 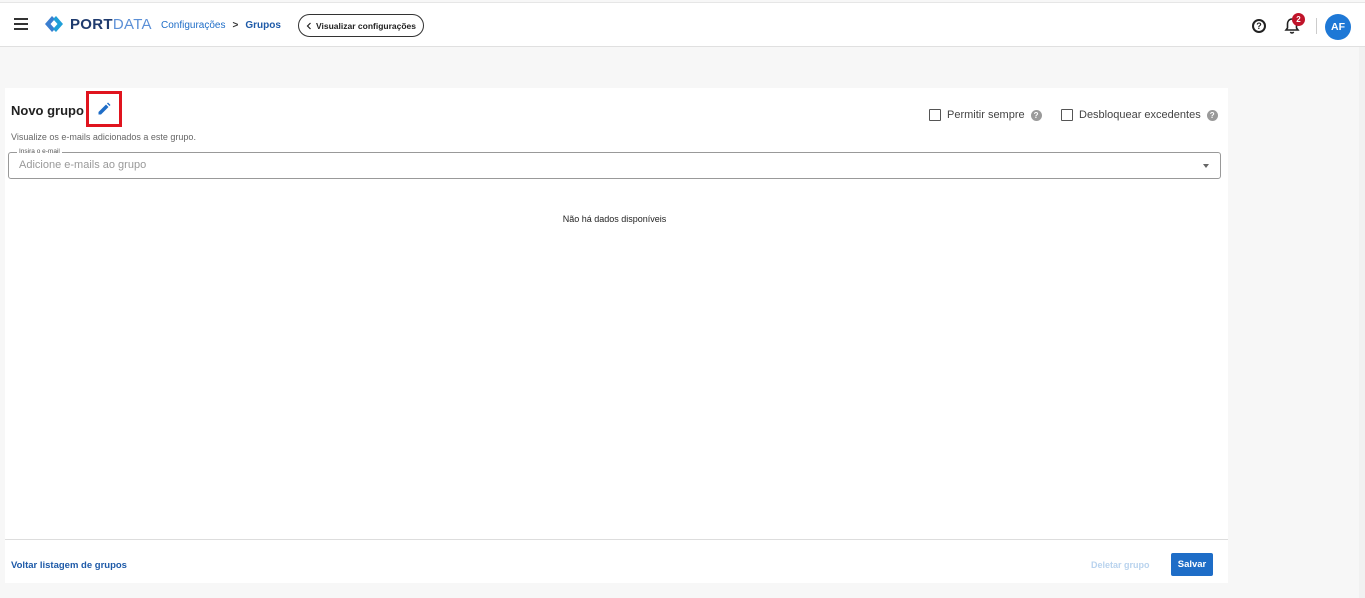 I want to click on header-divider, so click(x=1316, y=26).